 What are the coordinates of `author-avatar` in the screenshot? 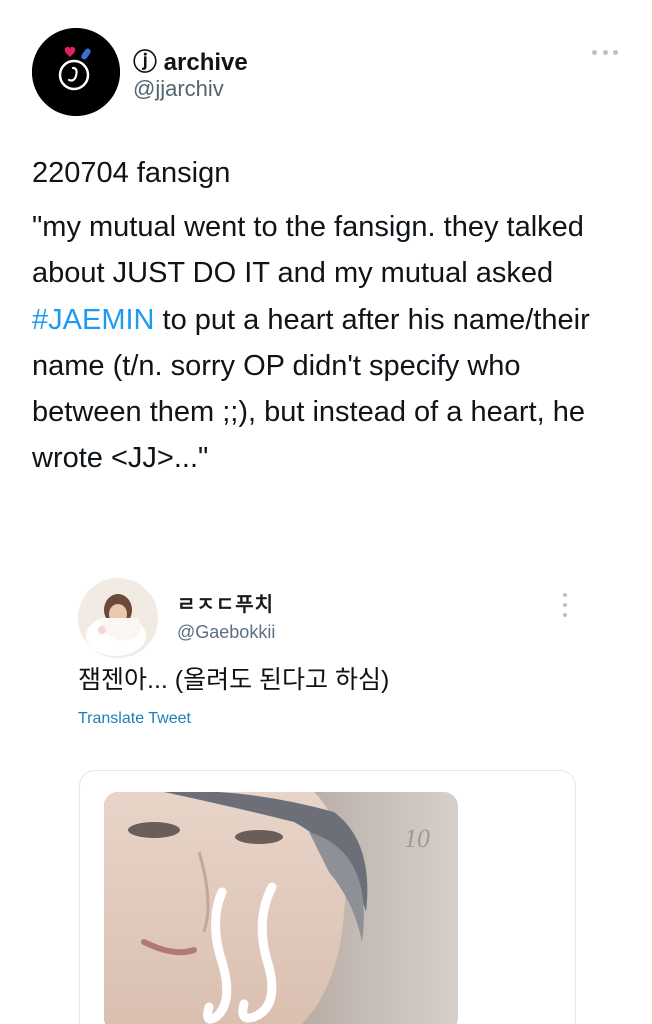 It's located at (76, 72).